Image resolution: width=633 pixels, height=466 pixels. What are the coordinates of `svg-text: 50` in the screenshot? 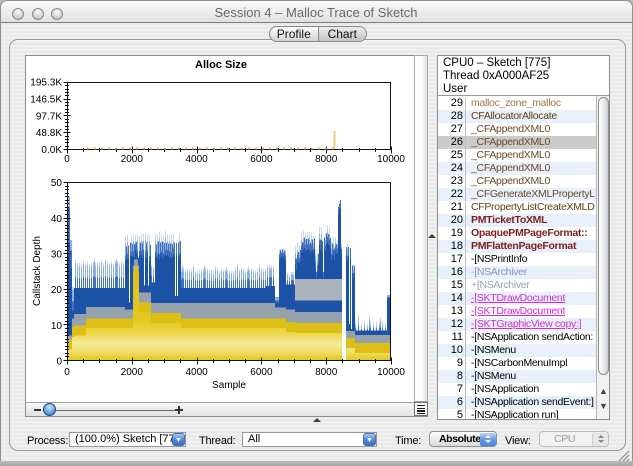 It's located at (57, 183).